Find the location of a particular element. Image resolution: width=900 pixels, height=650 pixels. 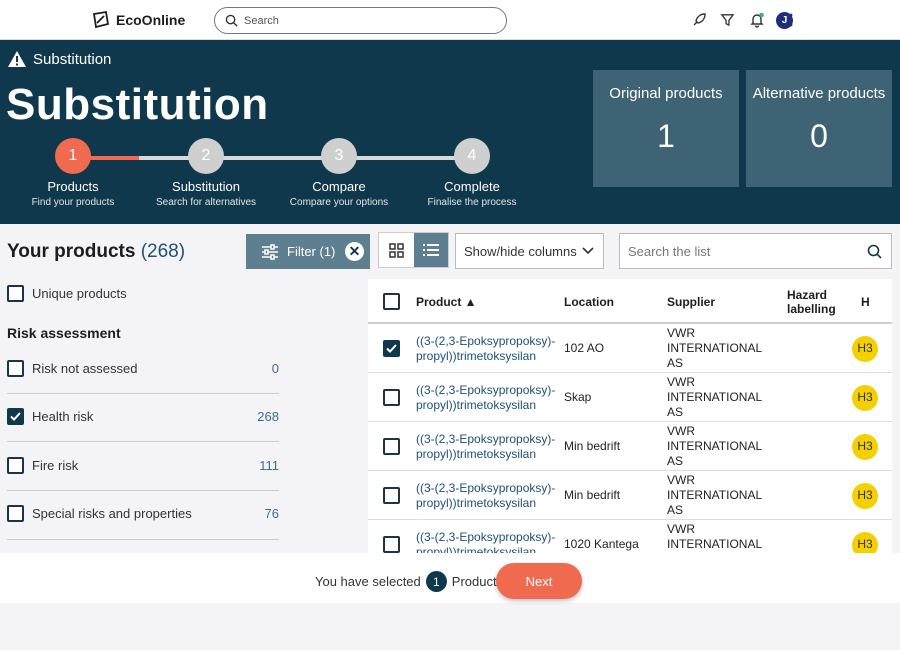

selection-bar: You have selected 1 Product Next is located at coordinates (450, 578).